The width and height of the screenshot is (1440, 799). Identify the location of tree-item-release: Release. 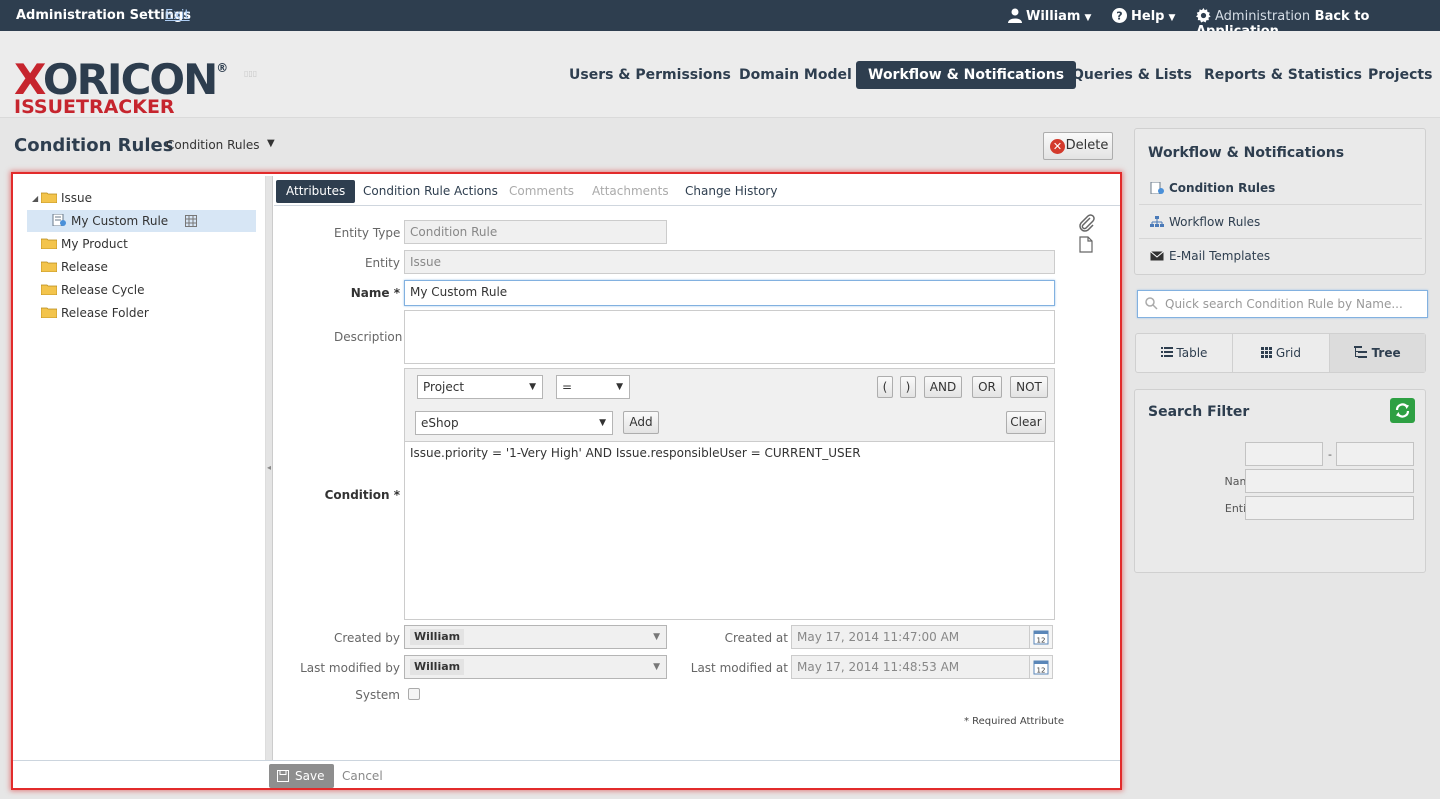
(74, 267).